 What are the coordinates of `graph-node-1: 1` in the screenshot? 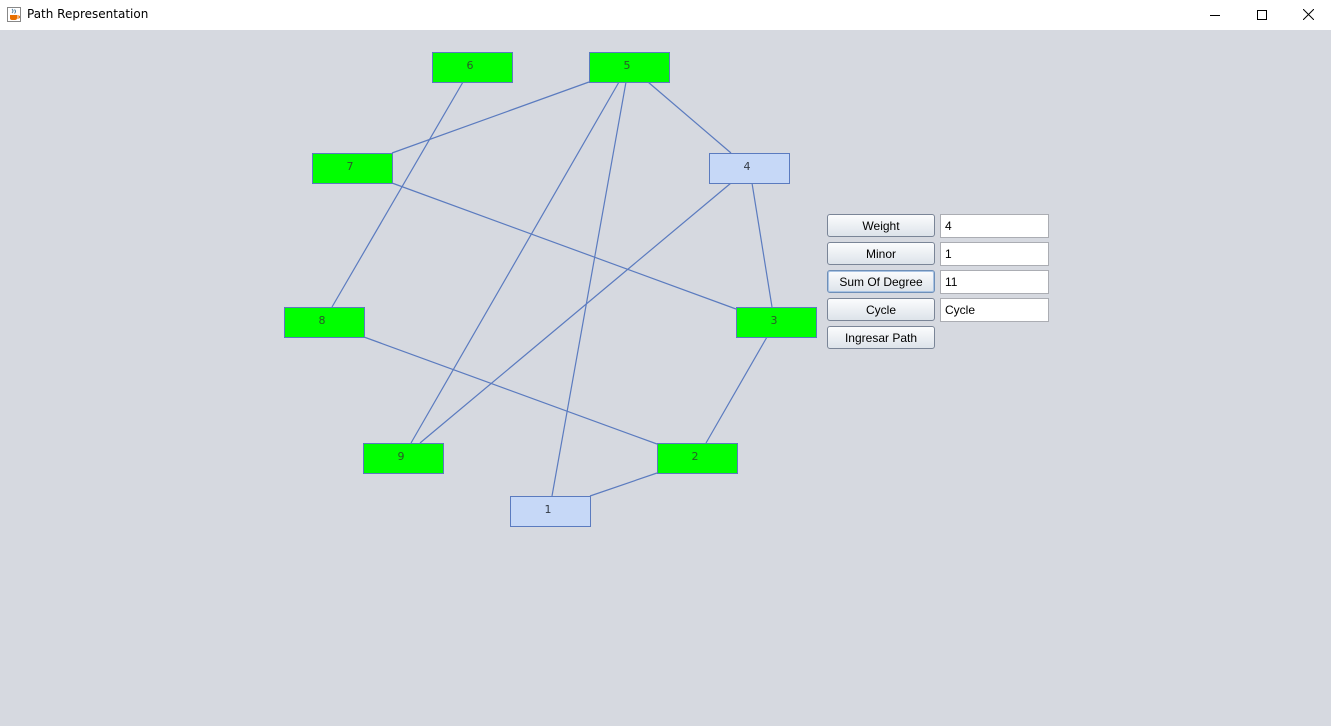 It's located at (550, 511).